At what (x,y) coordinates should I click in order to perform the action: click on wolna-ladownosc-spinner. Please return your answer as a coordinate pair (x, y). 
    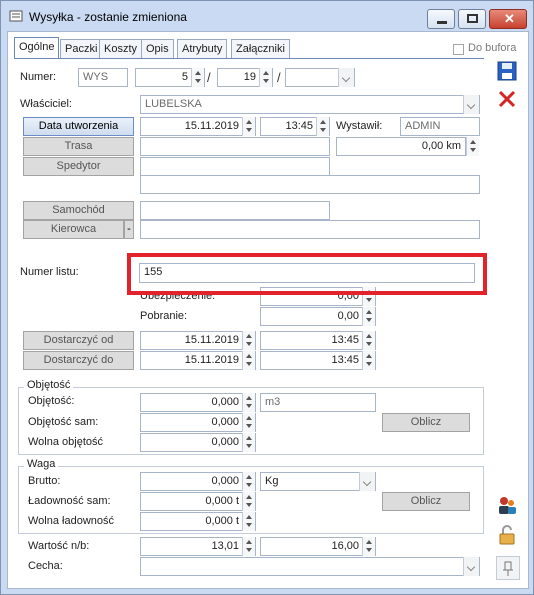
    Looking at the image, I should click on (248, 521).